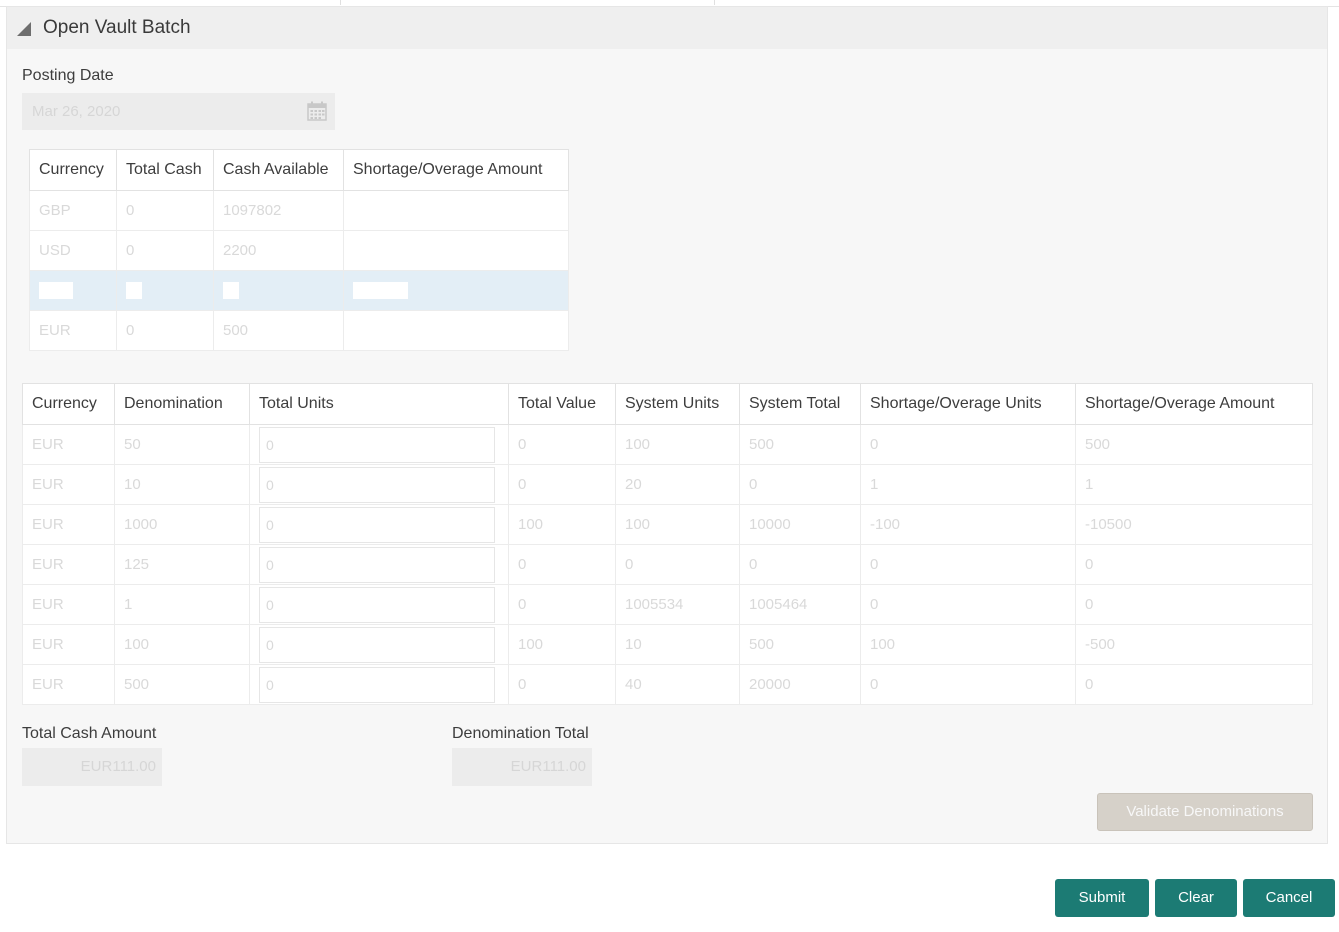 The height and width of the screenshot is (932, 1339). I want to click on cell-currency: INR, so click(73, 290).